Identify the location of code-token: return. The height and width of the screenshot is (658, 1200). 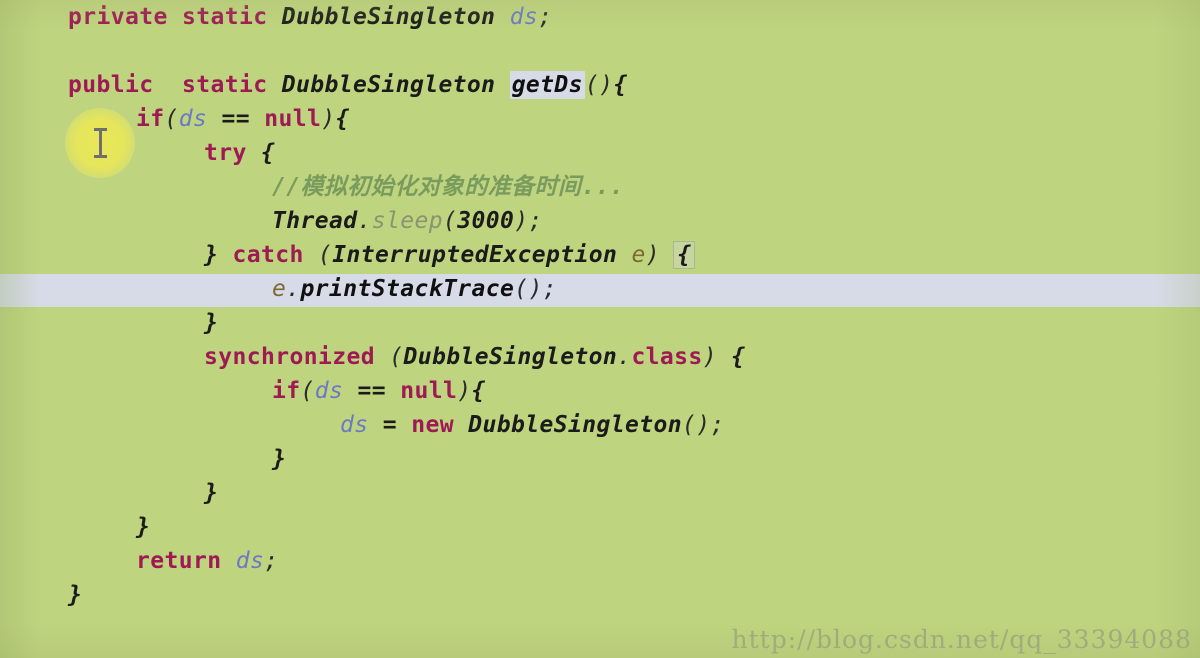
(179, 561).